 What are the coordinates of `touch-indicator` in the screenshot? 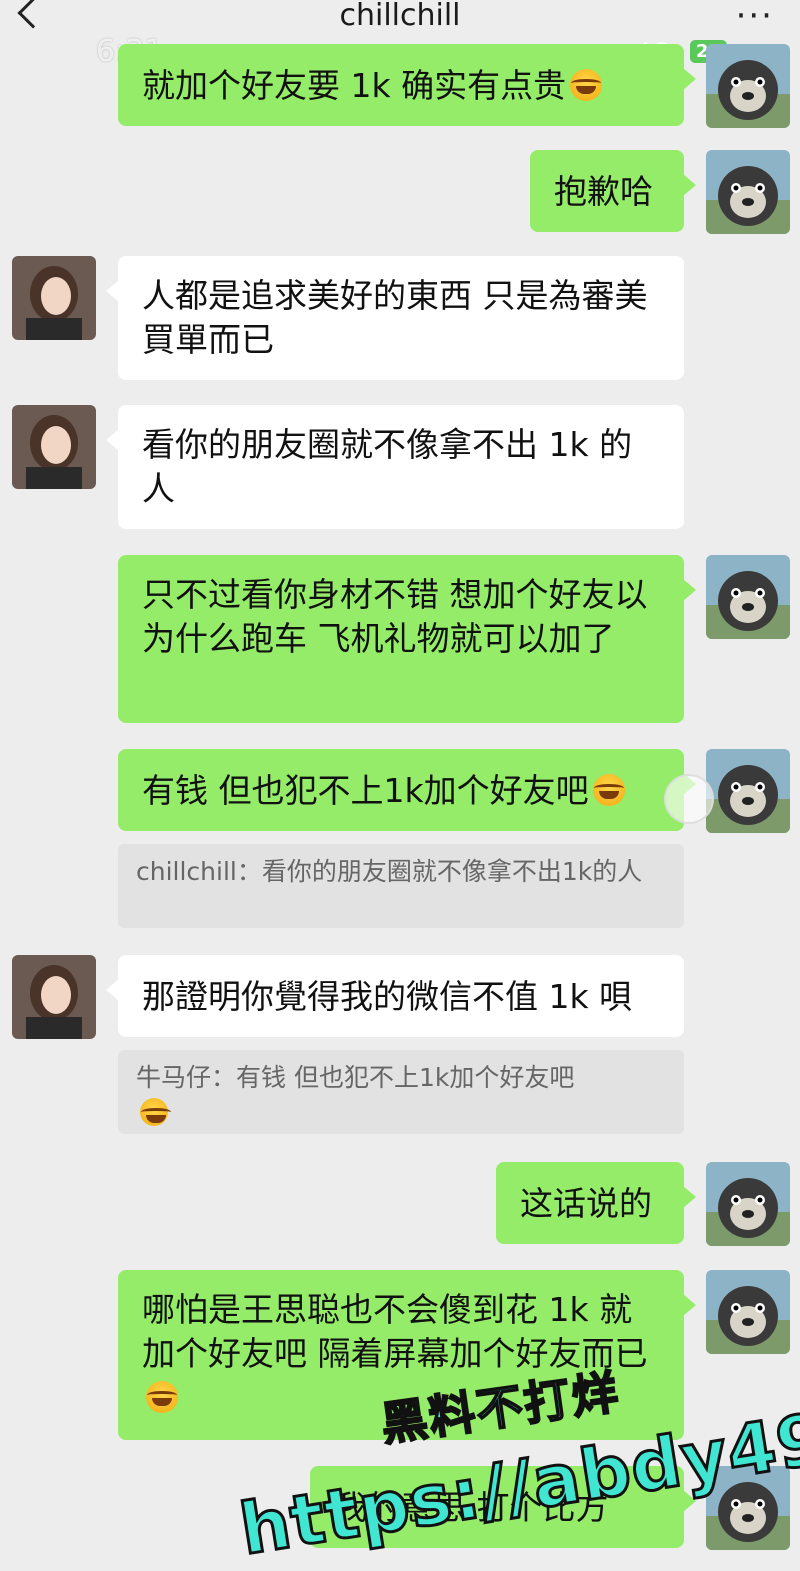 It's located at (689, 799).